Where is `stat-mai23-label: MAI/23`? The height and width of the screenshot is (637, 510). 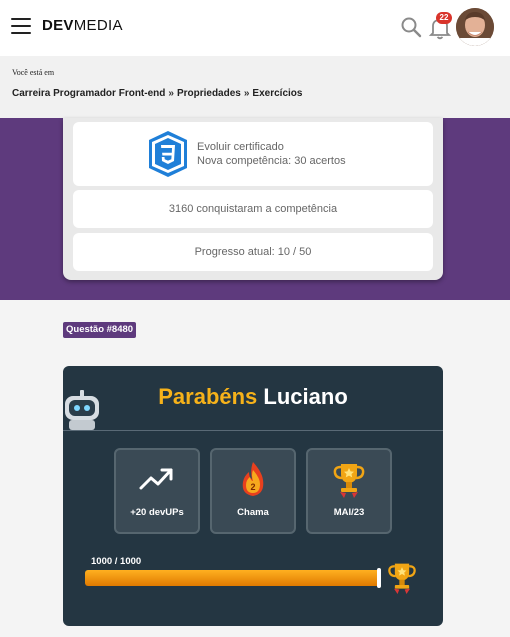
stat-mai23-label: MAI/23 is located at coordinates (349, 512).